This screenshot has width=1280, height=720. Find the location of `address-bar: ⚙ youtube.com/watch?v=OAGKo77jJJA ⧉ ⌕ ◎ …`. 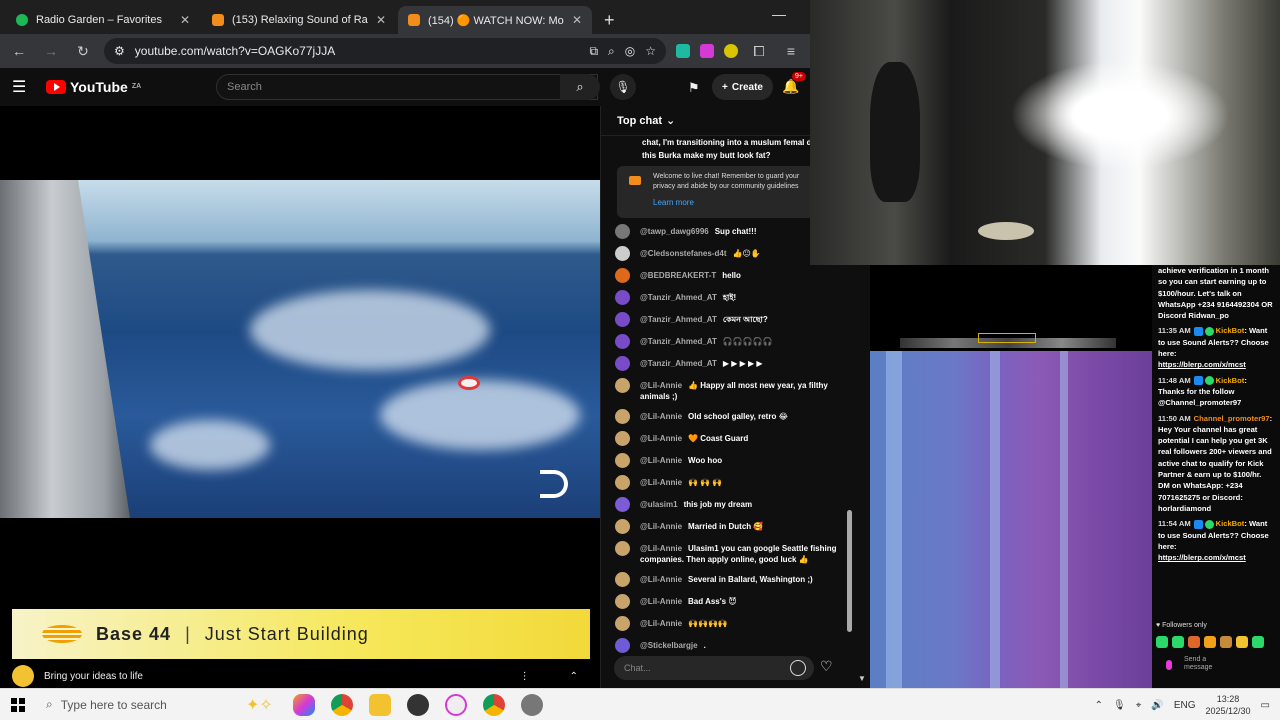

address-bar: ⚙ youtube.com/watch?v=OAGKo77jJJA ⧉ ⌕ ◎ … is located at coordinates (385, 51).